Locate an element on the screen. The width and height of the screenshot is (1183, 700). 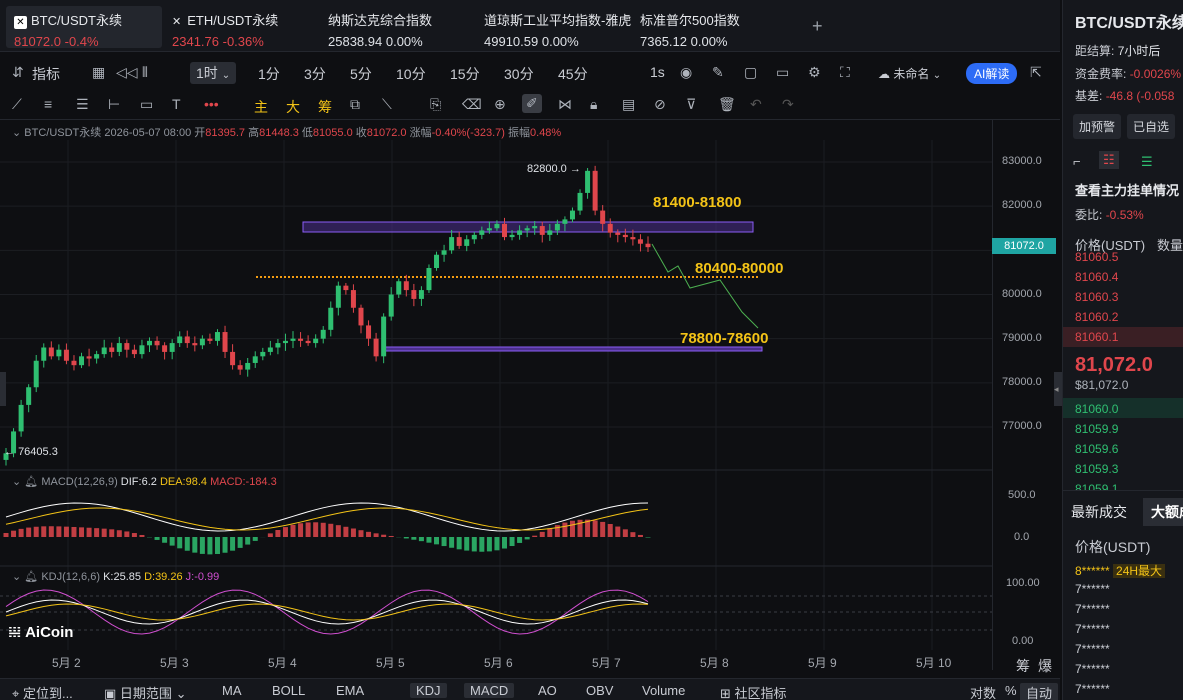
interval-1s: 1s is located at coordinates (657, 72).